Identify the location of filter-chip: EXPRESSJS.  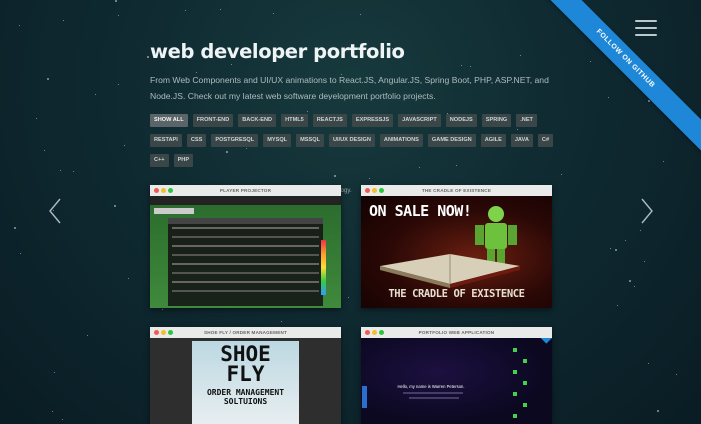
(372, 120).